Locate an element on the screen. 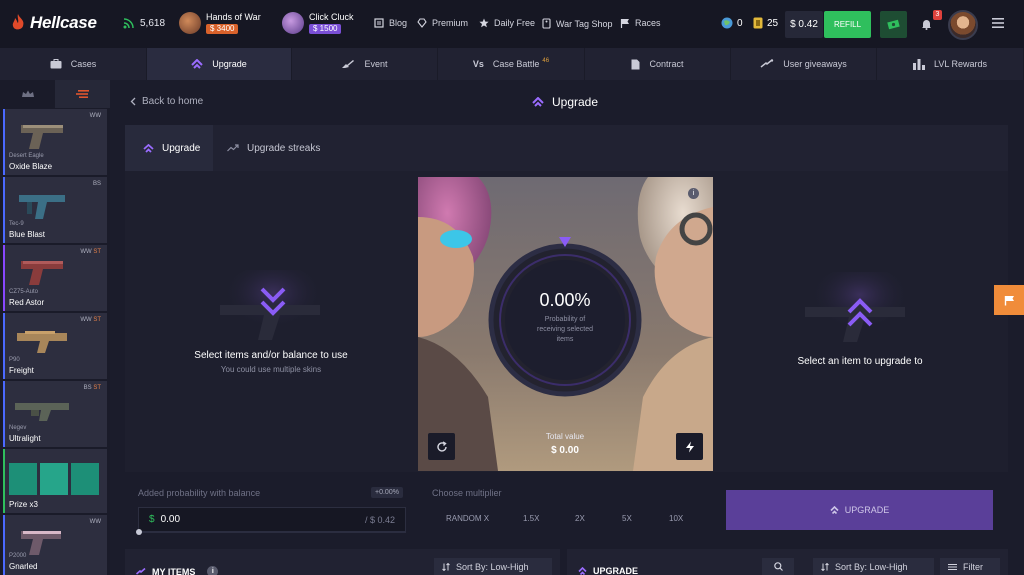 The image size is (1024, 575). drop-card: BS Tec-9 Blue Blast is located at coordinates (55, 210).